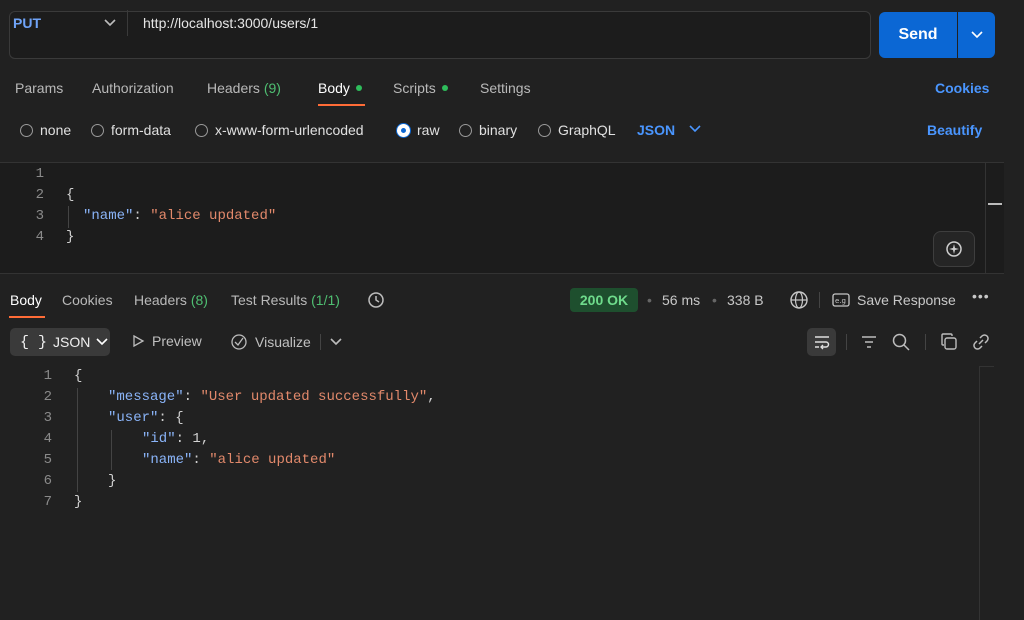 The height and width of the screenshot is (620, 1024). I want to click on radio-circle-selected, so click(403, 130).